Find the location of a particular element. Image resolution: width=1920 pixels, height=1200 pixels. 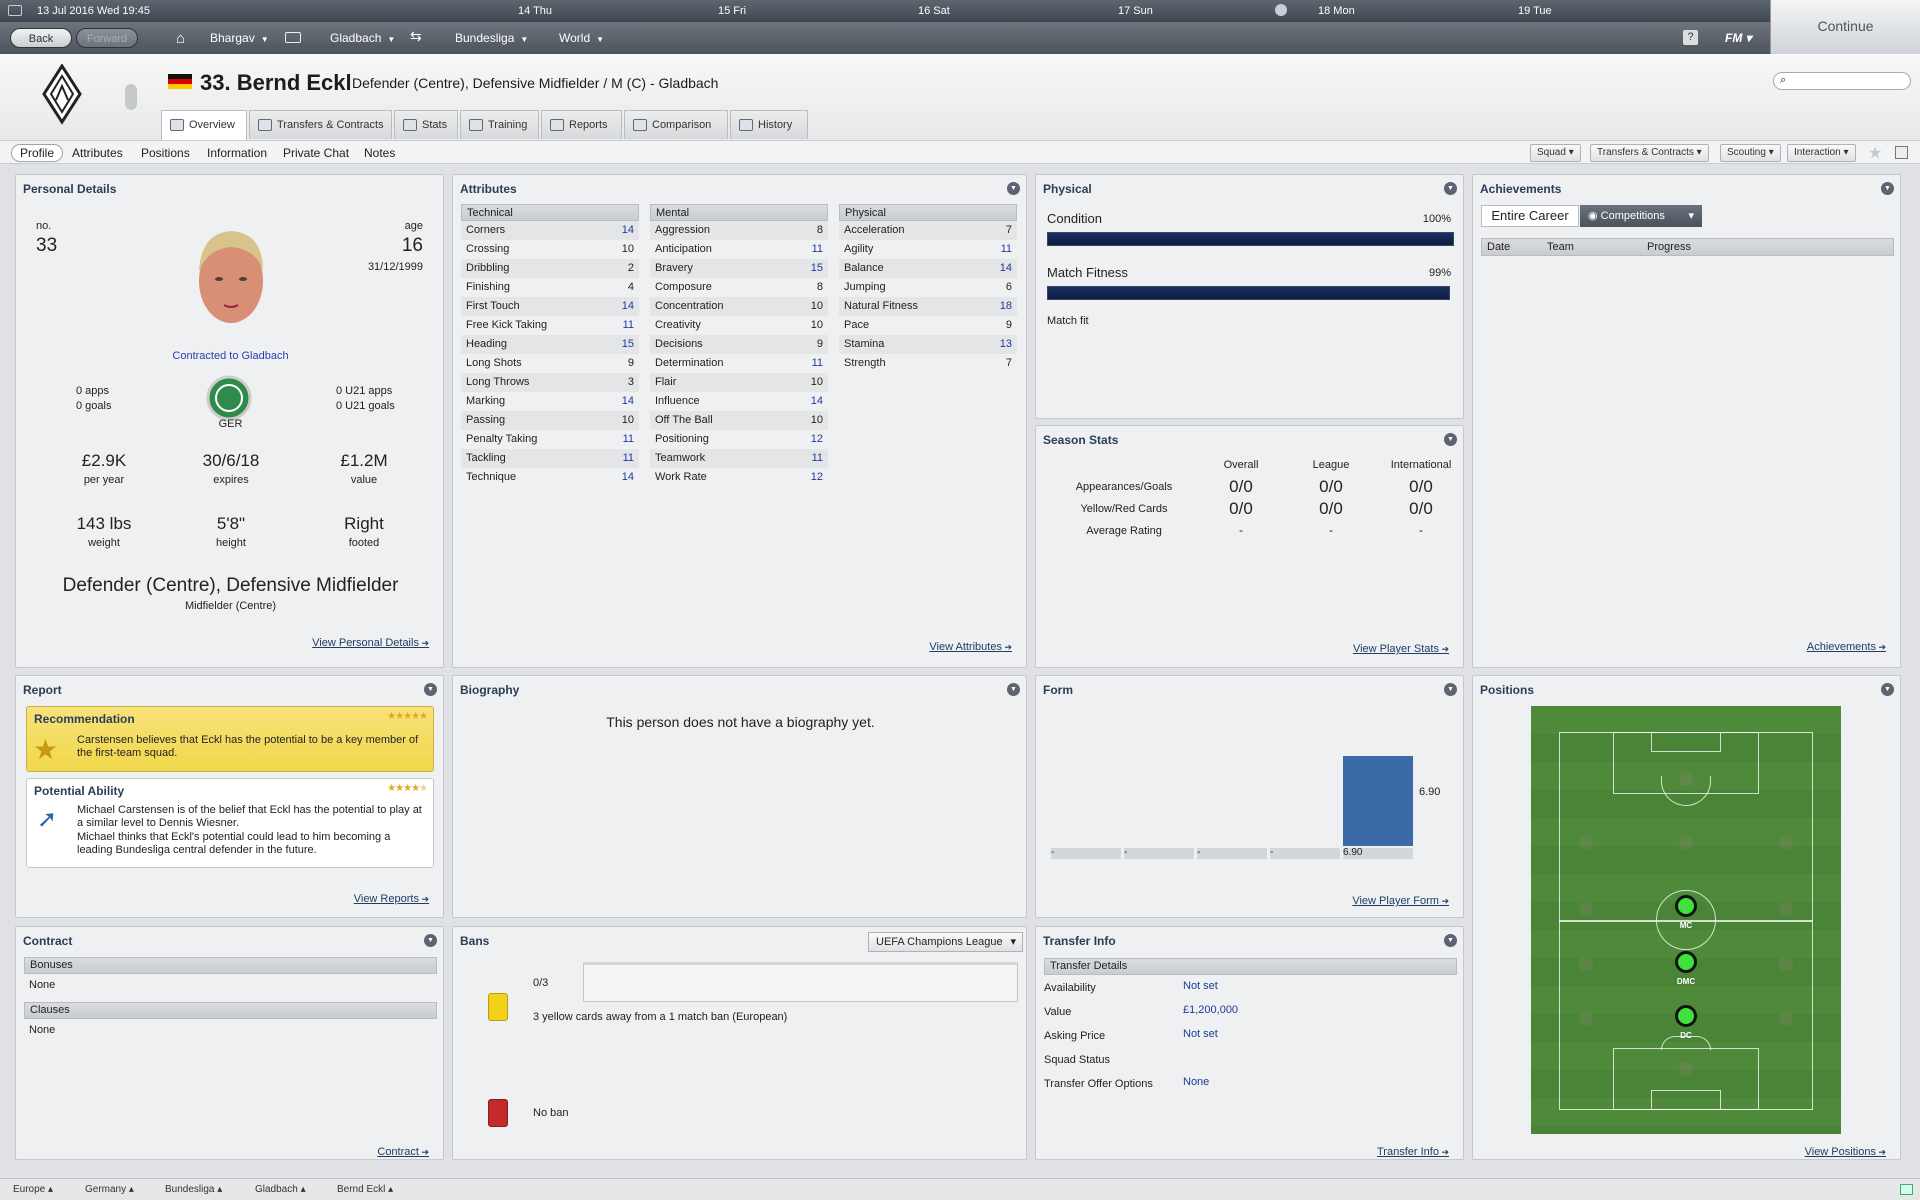

transfers-dropdown: Transfers & Contracts ▾ is located at coordinates (1649, 153).